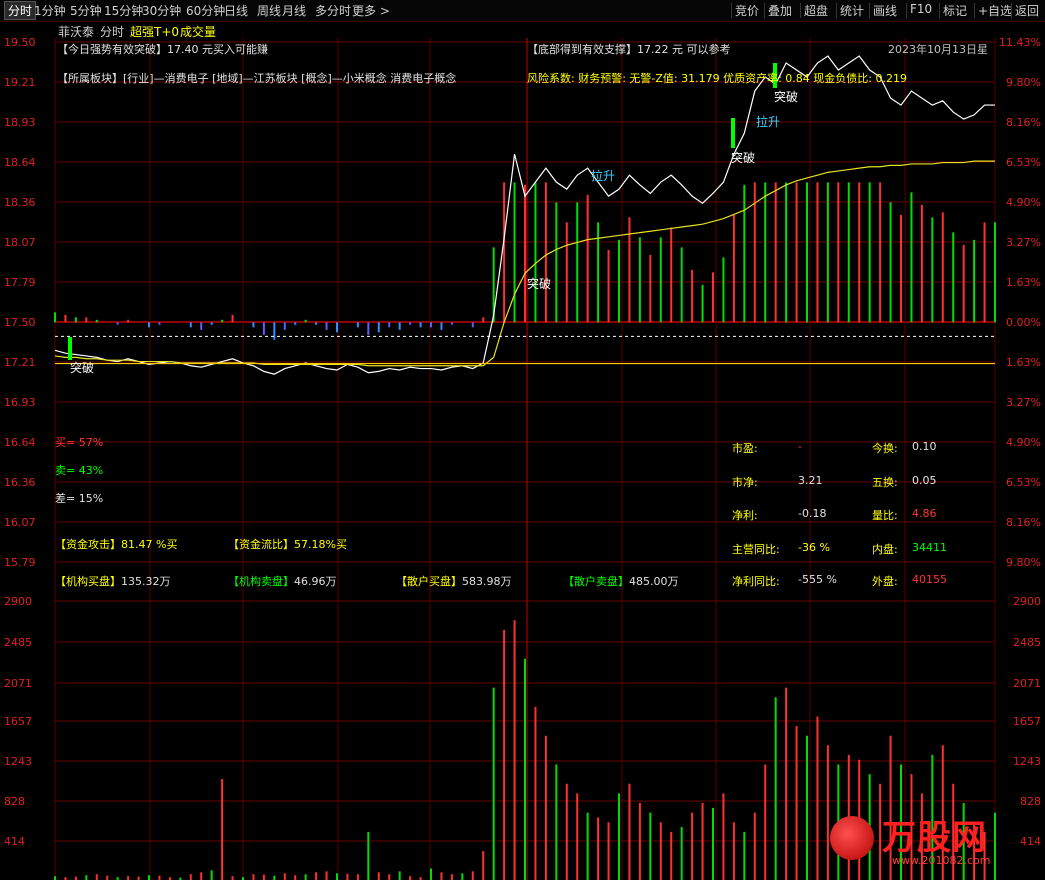  I want to click on revenue-yoy-value: -36 %, so click(814, 547).